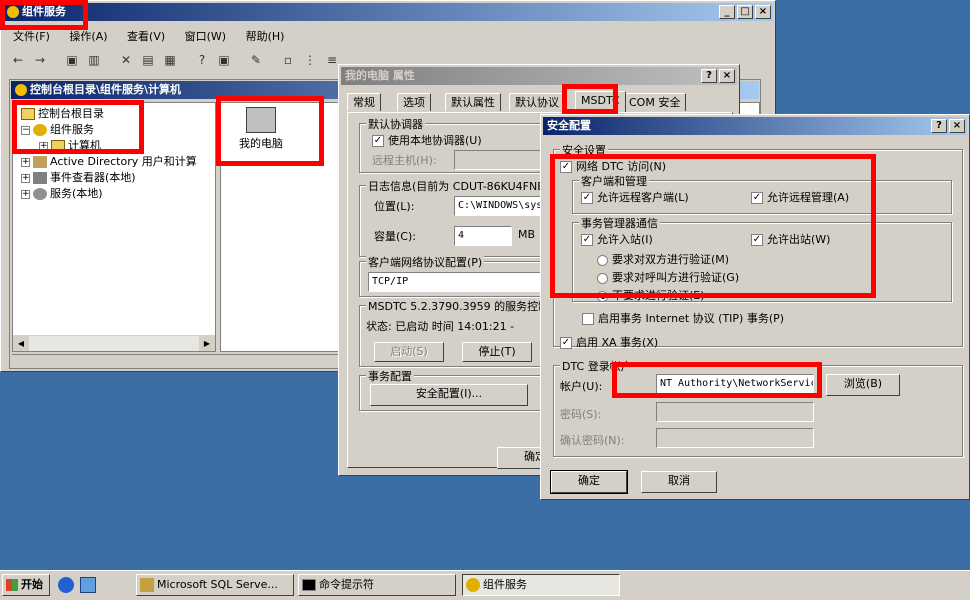  I want to click on menu-action: 操作(A), so click(88, 36).